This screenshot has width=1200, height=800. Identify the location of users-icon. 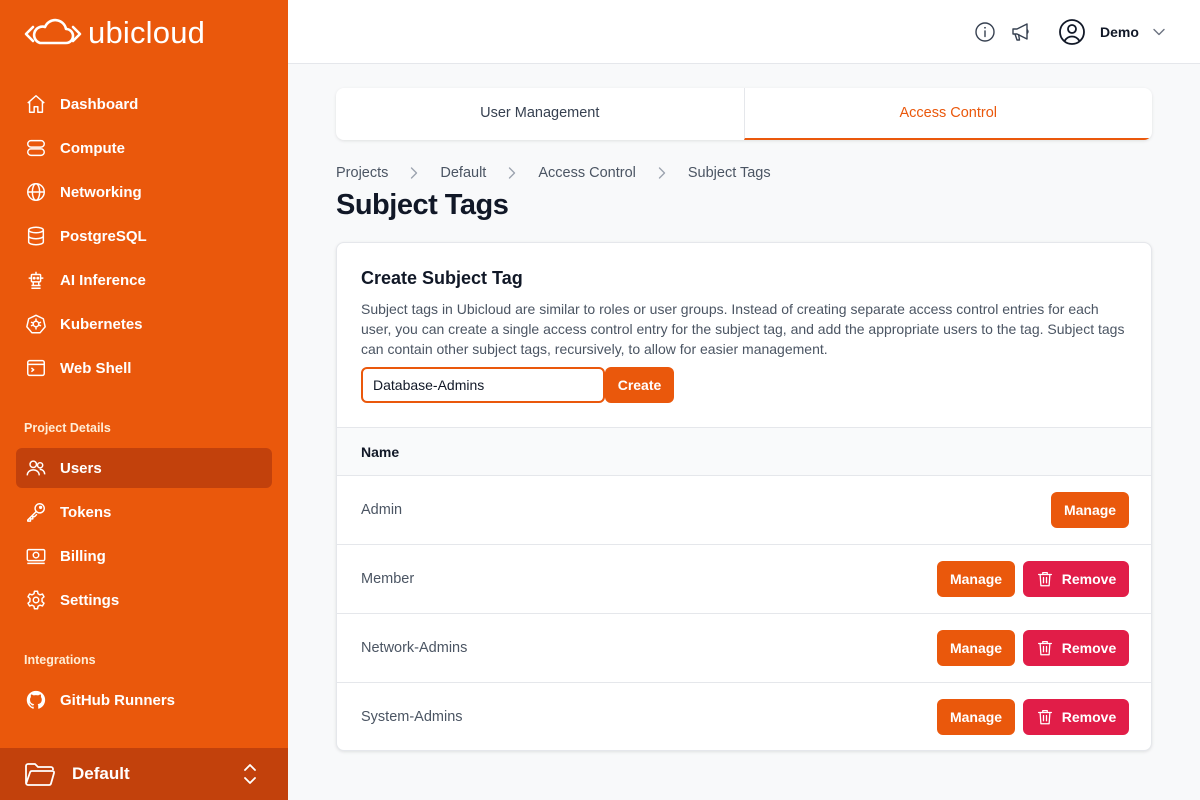
(36, 468).